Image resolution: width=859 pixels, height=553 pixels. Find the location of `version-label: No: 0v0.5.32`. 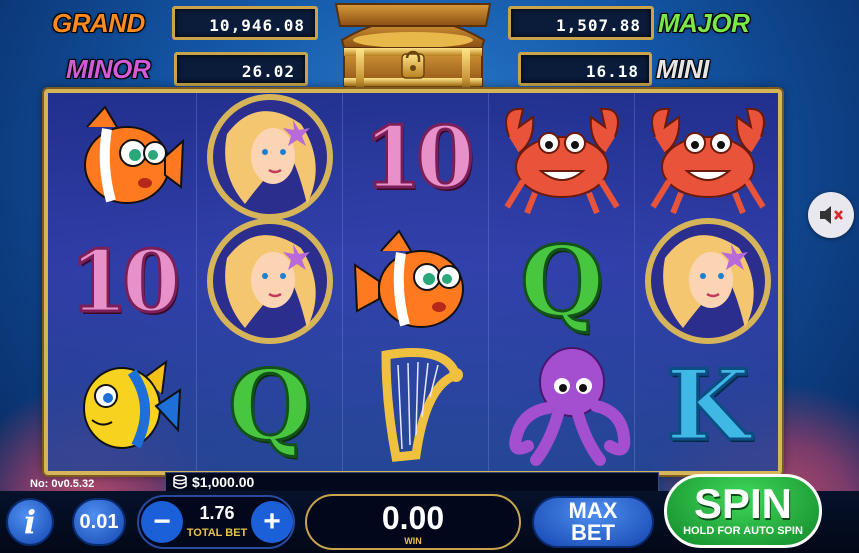

version-label: No: 0v0.5.32 is located at coordinates (62, 484).